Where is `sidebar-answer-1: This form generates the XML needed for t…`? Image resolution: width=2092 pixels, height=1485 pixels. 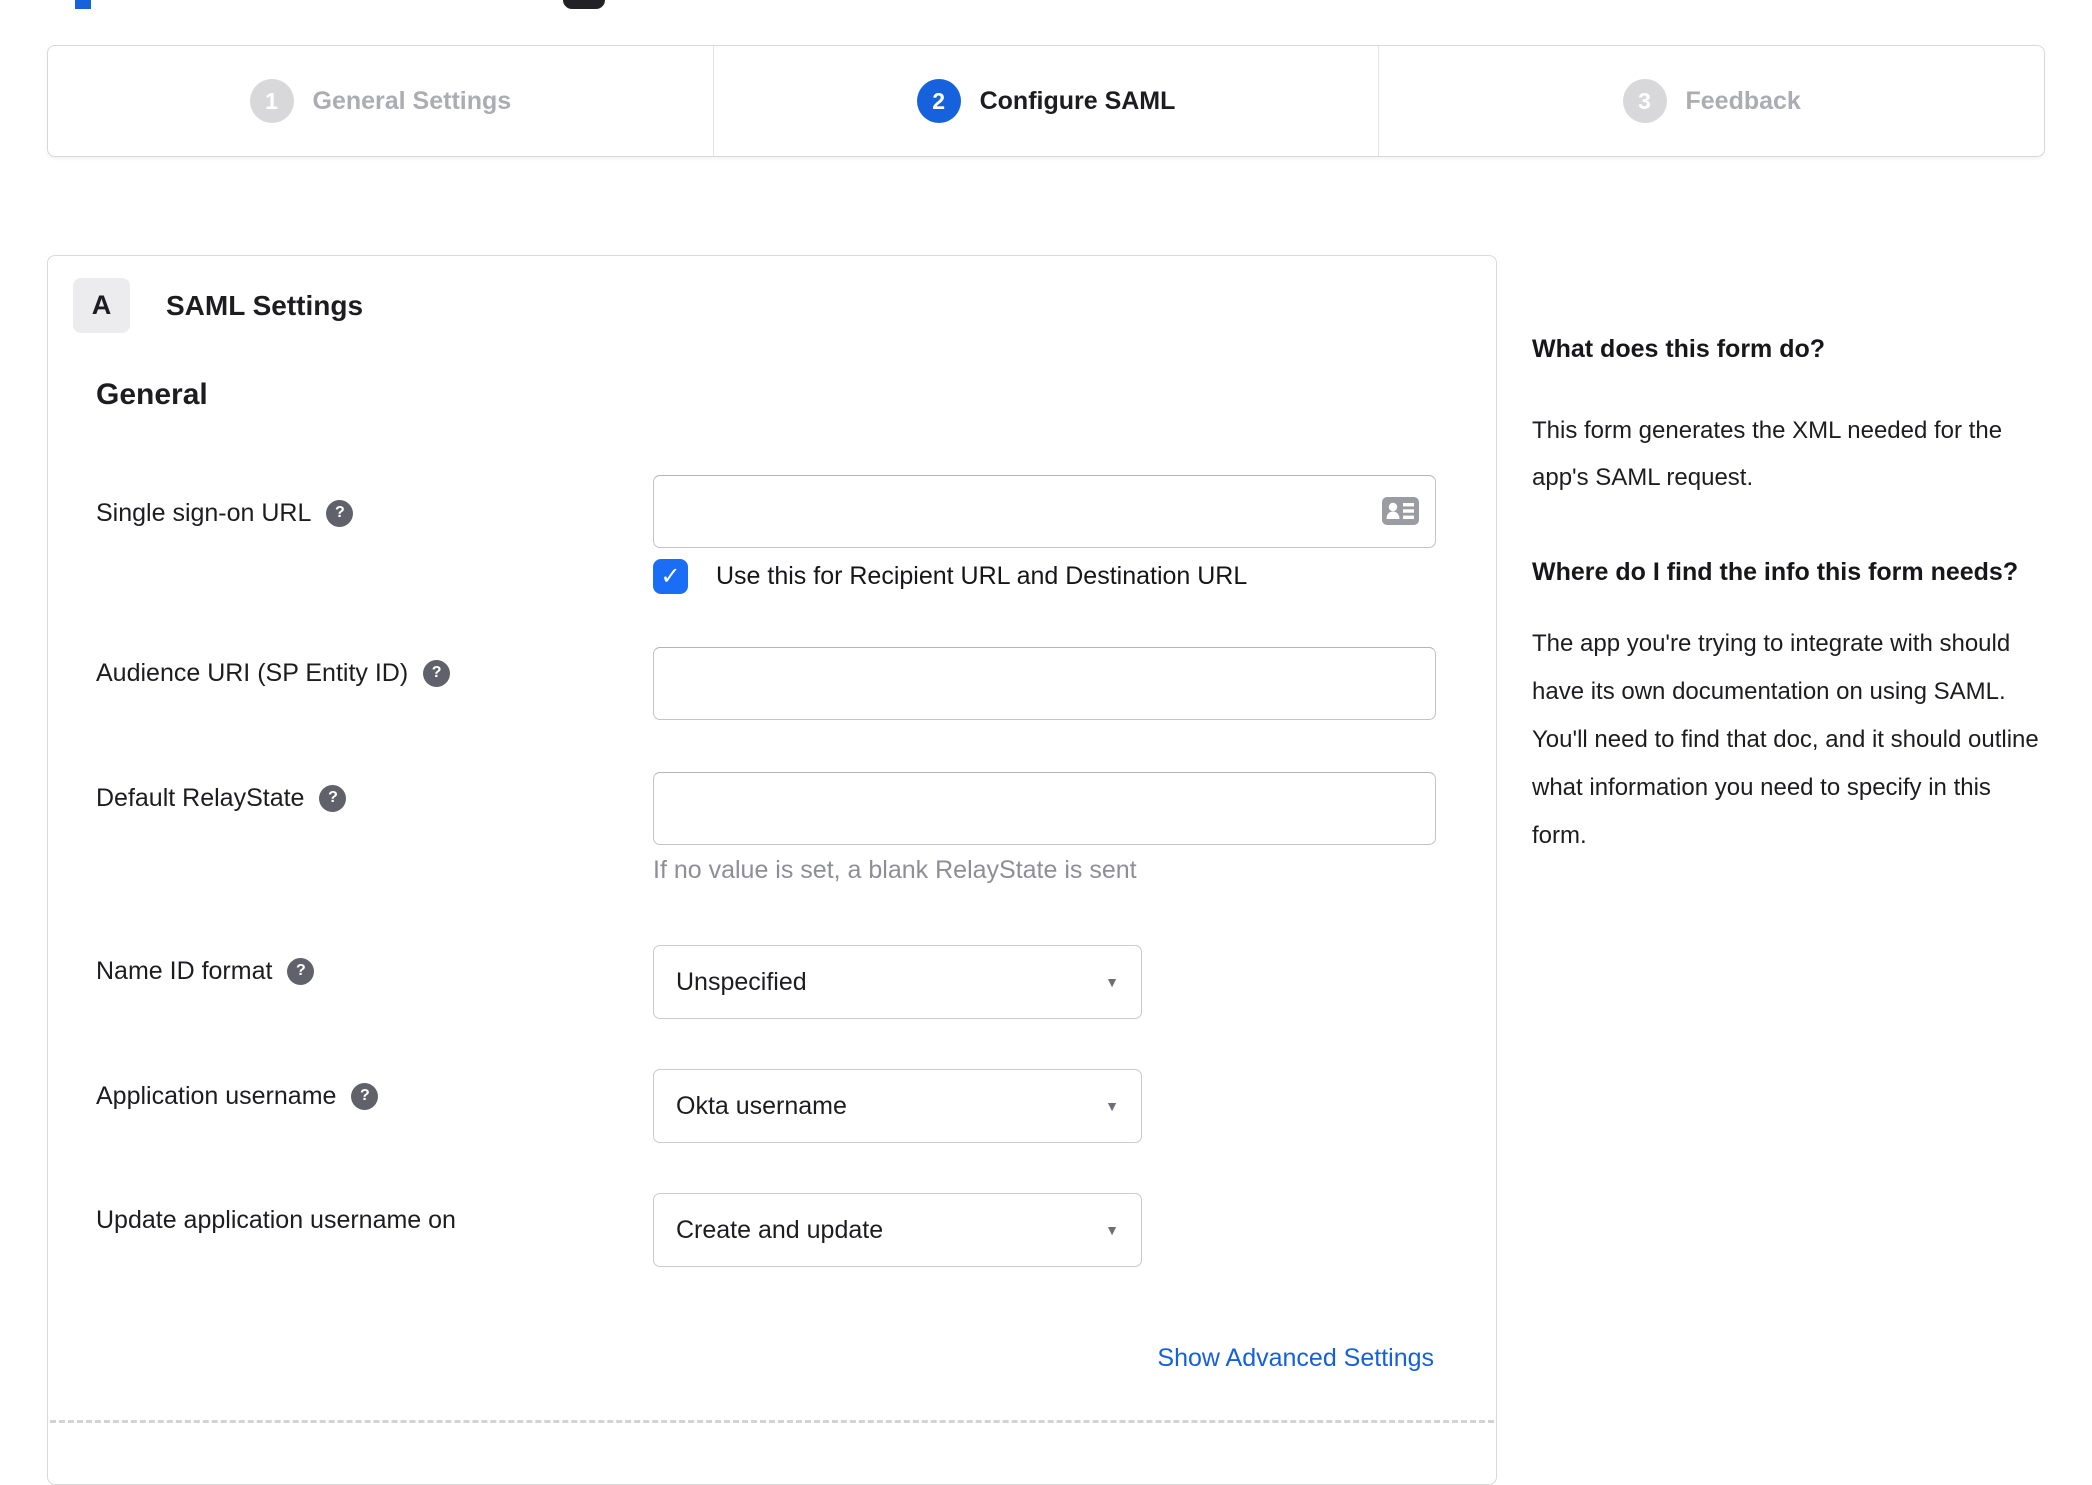 sidebar-answer-1: This form generates the XML needed for t… is located at coordinates (1767, 453).